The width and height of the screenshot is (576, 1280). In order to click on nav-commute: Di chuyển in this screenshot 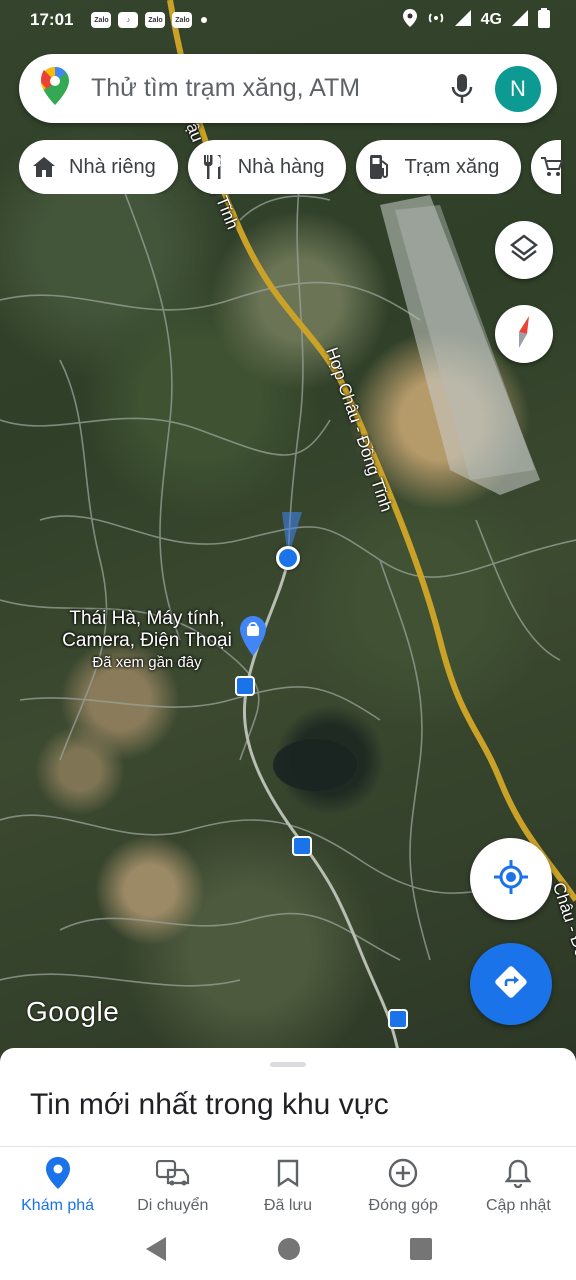, I will do `click(172, 1184)`.